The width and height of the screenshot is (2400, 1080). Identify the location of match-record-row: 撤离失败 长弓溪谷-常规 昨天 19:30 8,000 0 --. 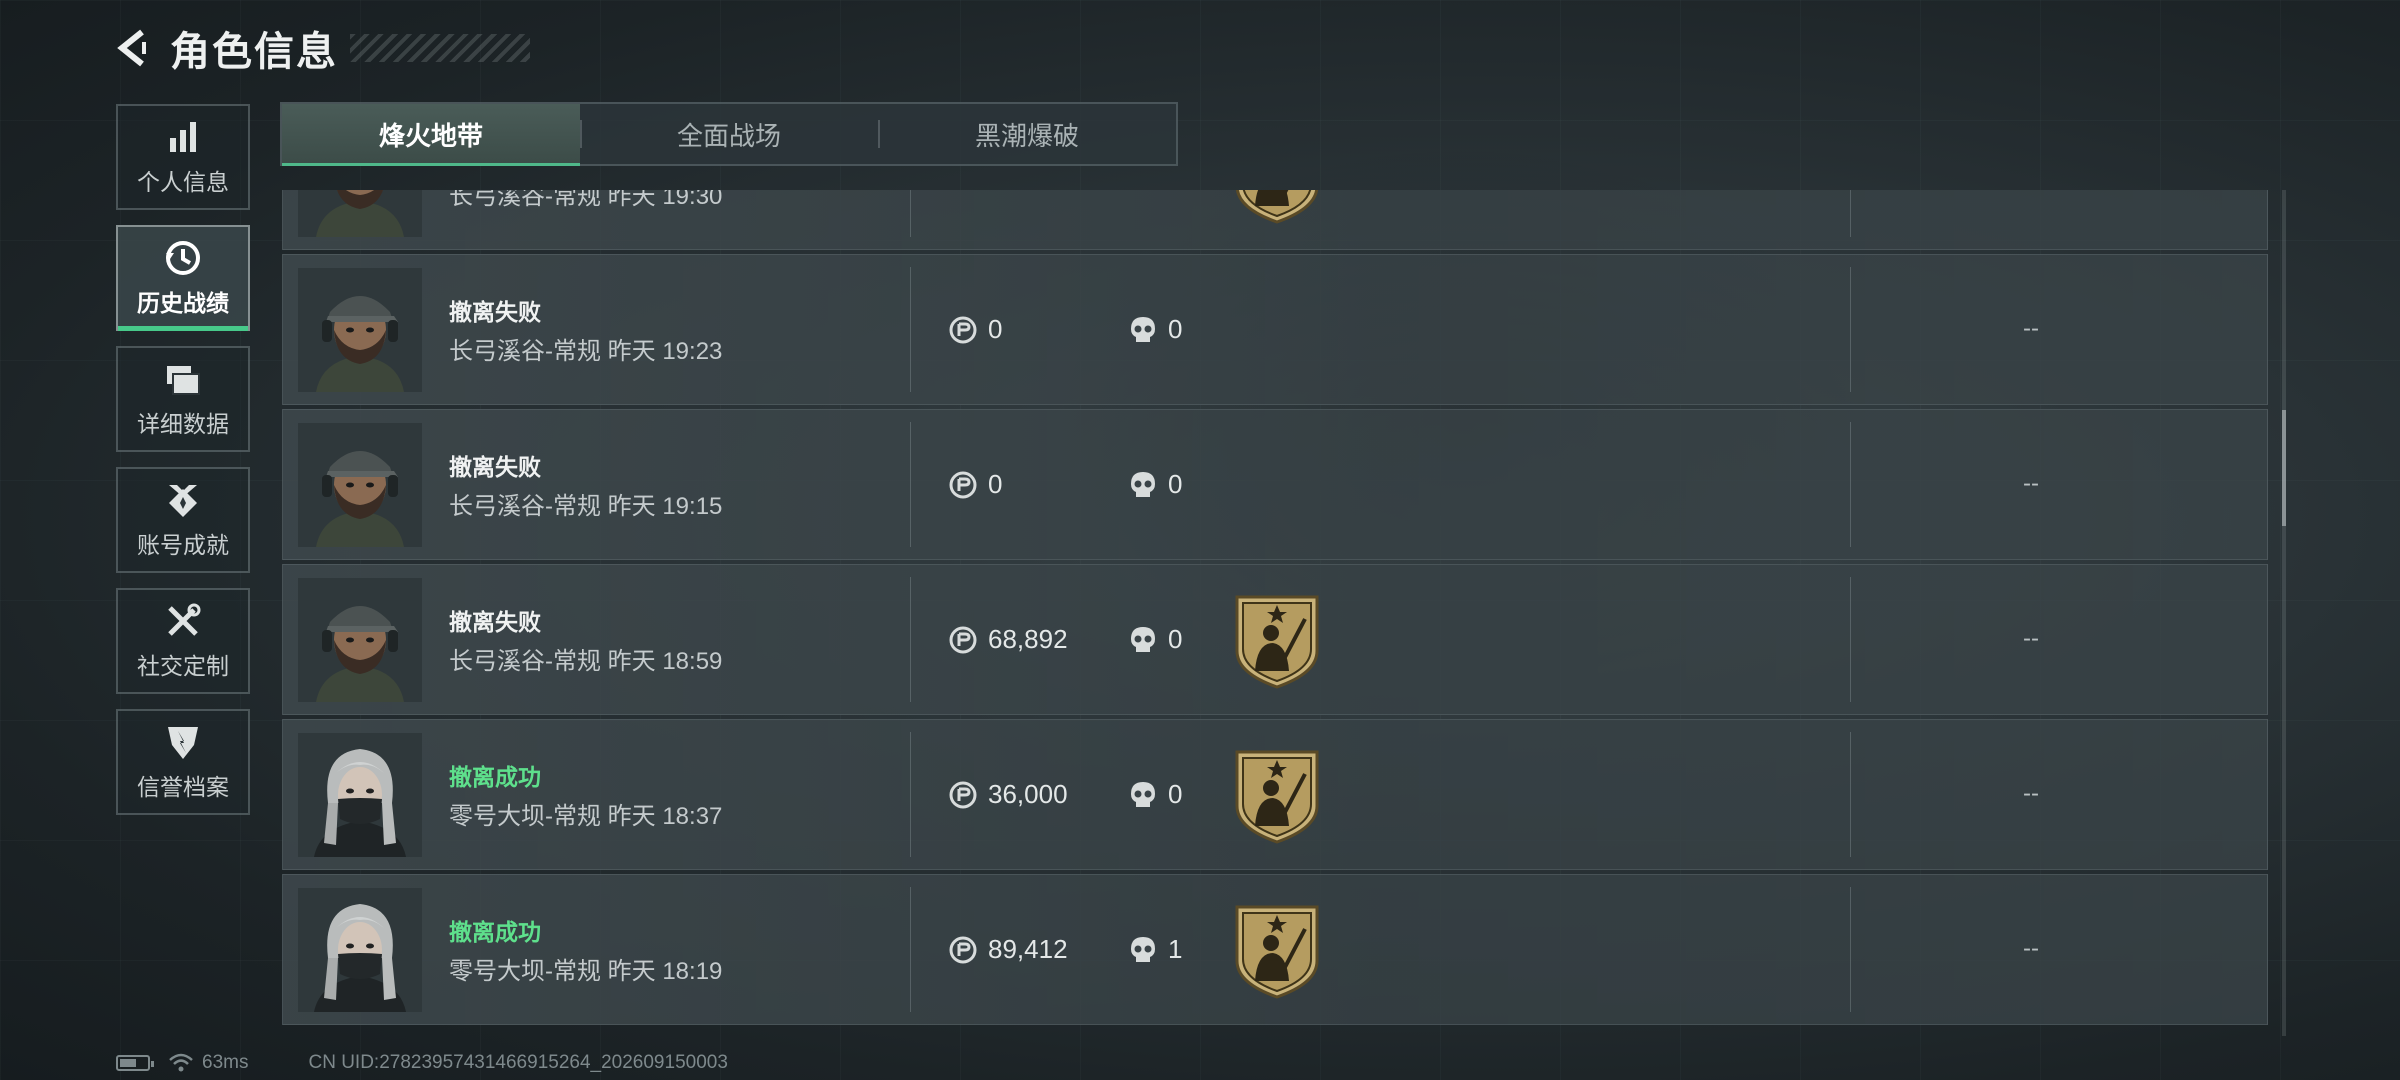
(1275, 220).